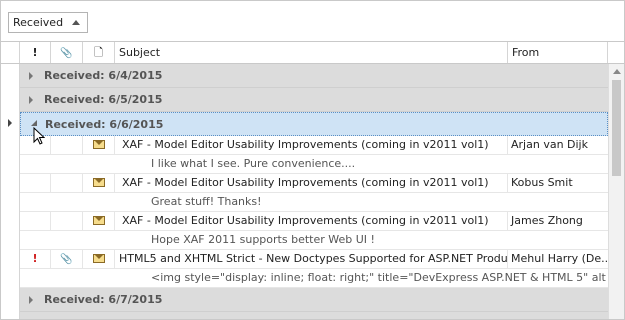 The height and width of the screenshot is (320, 625). What do you see at coordinates (314, 124) in the screenshot?
I see `group-row-selected: Received: 6/6/2015` at bounding box center [314, 124].